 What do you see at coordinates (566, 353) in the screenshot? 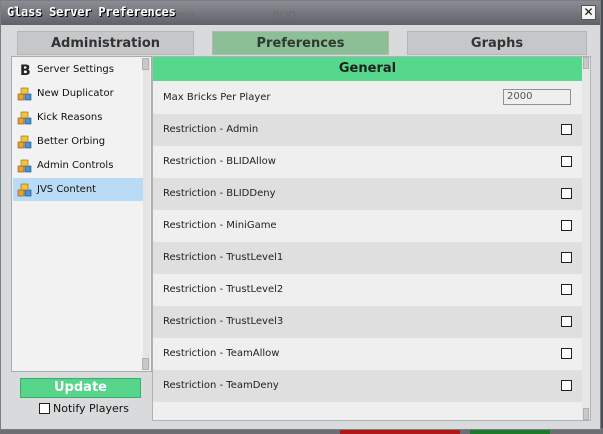
I see `restriction-teamallow-checkbox` at bounding box center [566, 353].